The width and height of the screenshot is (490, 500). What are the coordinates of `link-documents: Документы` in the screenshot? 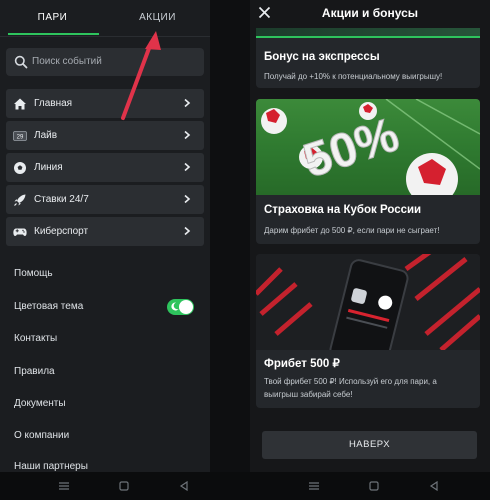 It's located at (40, 403).